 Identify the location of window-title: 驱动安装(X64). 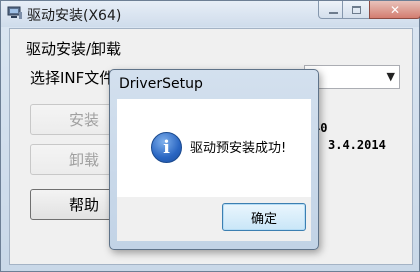
(74, 16).